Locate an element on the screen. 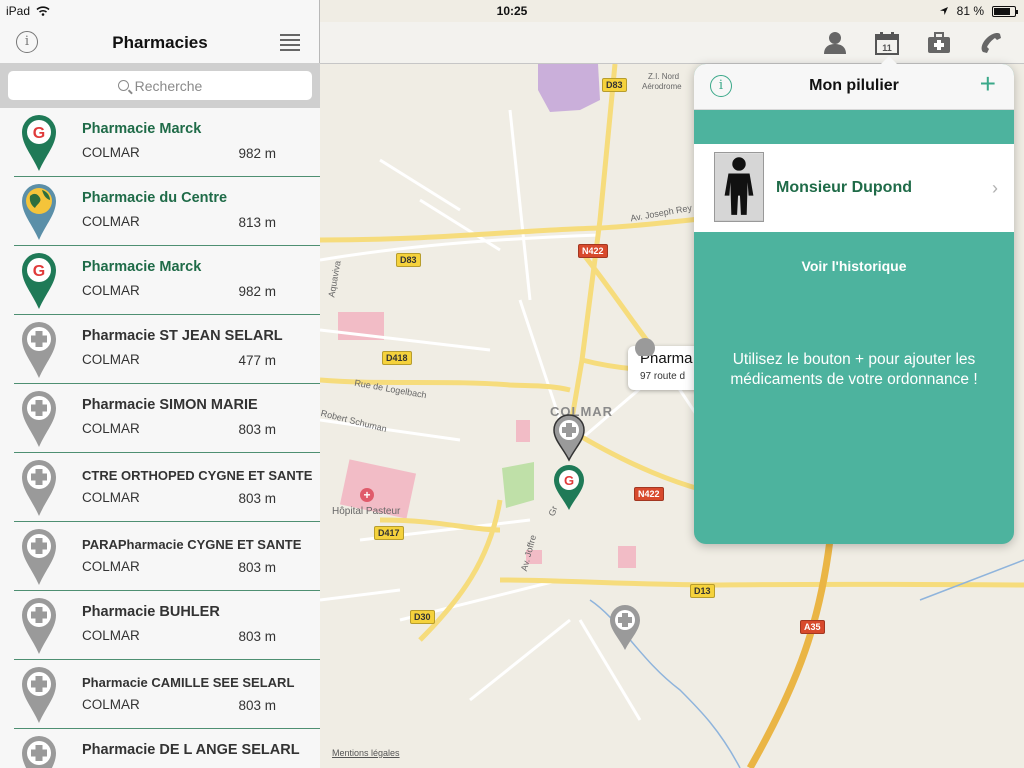 The width and height of the screenshot is (1024, 768). road-d417-badge: D417 is located at coordinates (389, 533).